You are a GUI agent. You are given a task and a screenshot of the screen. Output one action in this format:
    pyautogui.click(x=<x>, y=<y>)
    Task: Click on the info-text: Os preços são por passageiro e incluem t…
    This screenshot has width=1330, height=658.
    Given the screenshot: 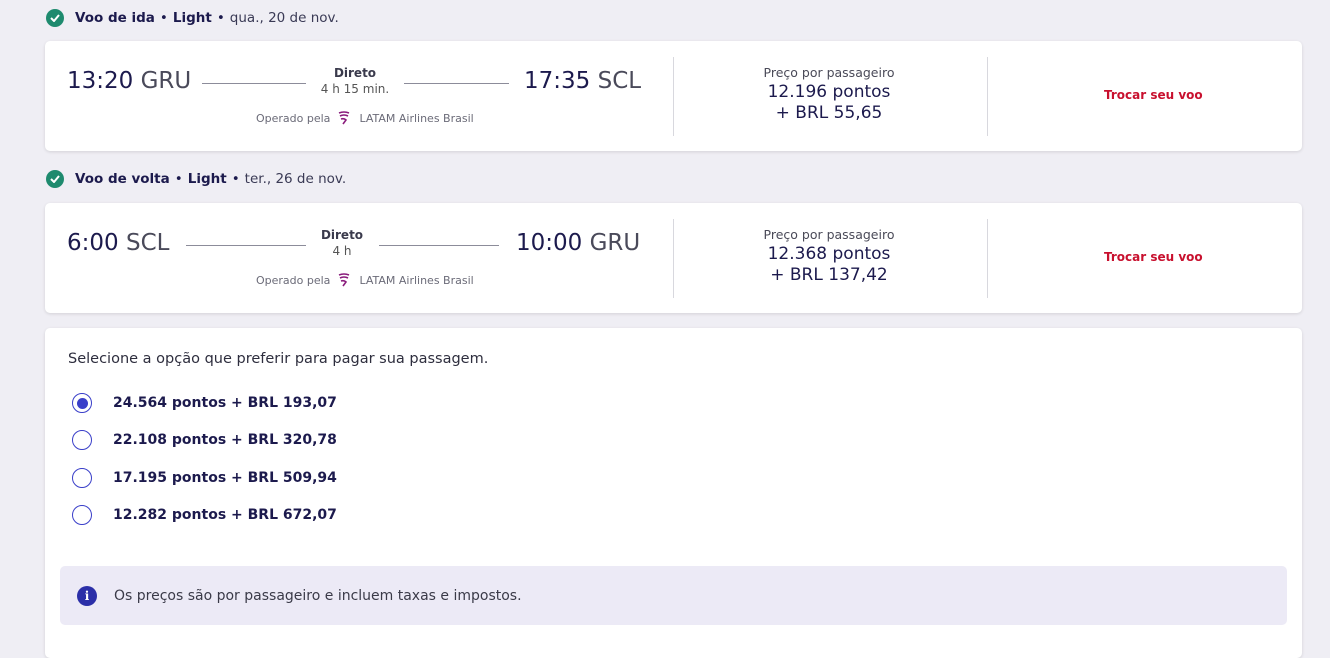 What is the action you would take?
    pyautogui.click(x=318, y=595)
    